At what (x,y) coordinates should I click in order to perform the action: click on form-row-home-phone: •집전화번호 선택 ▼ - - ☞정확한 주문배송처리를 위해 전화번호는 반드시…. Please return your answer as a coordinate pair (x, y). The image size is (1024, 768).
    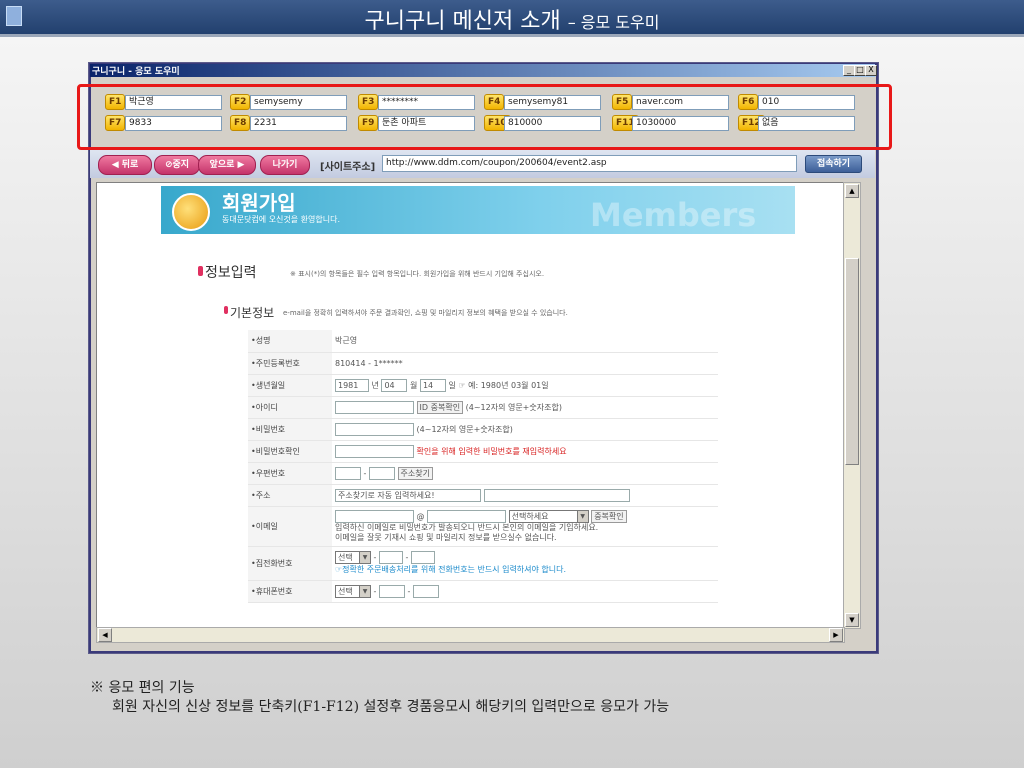
    Looking at the image, I should click on (483, 563).